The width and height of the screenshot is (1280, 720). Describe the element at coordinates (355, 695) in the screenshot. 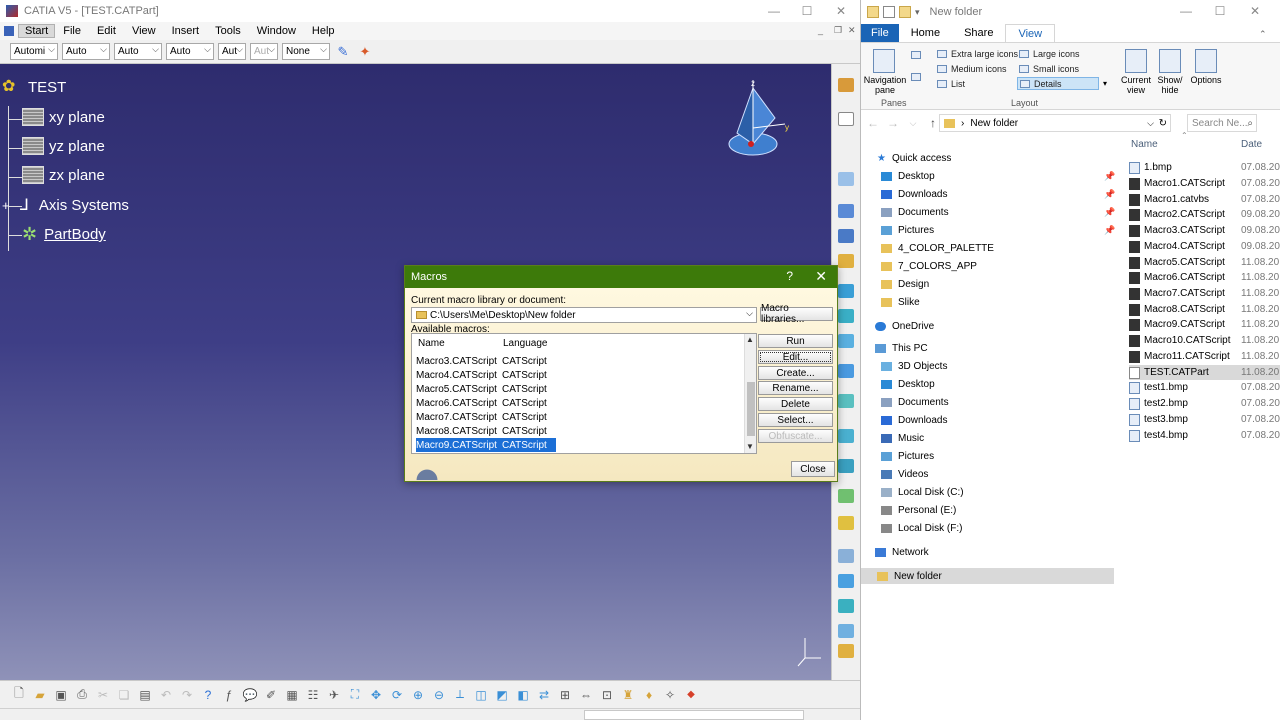

I see `fit-all-icon: ⛶` at that location.